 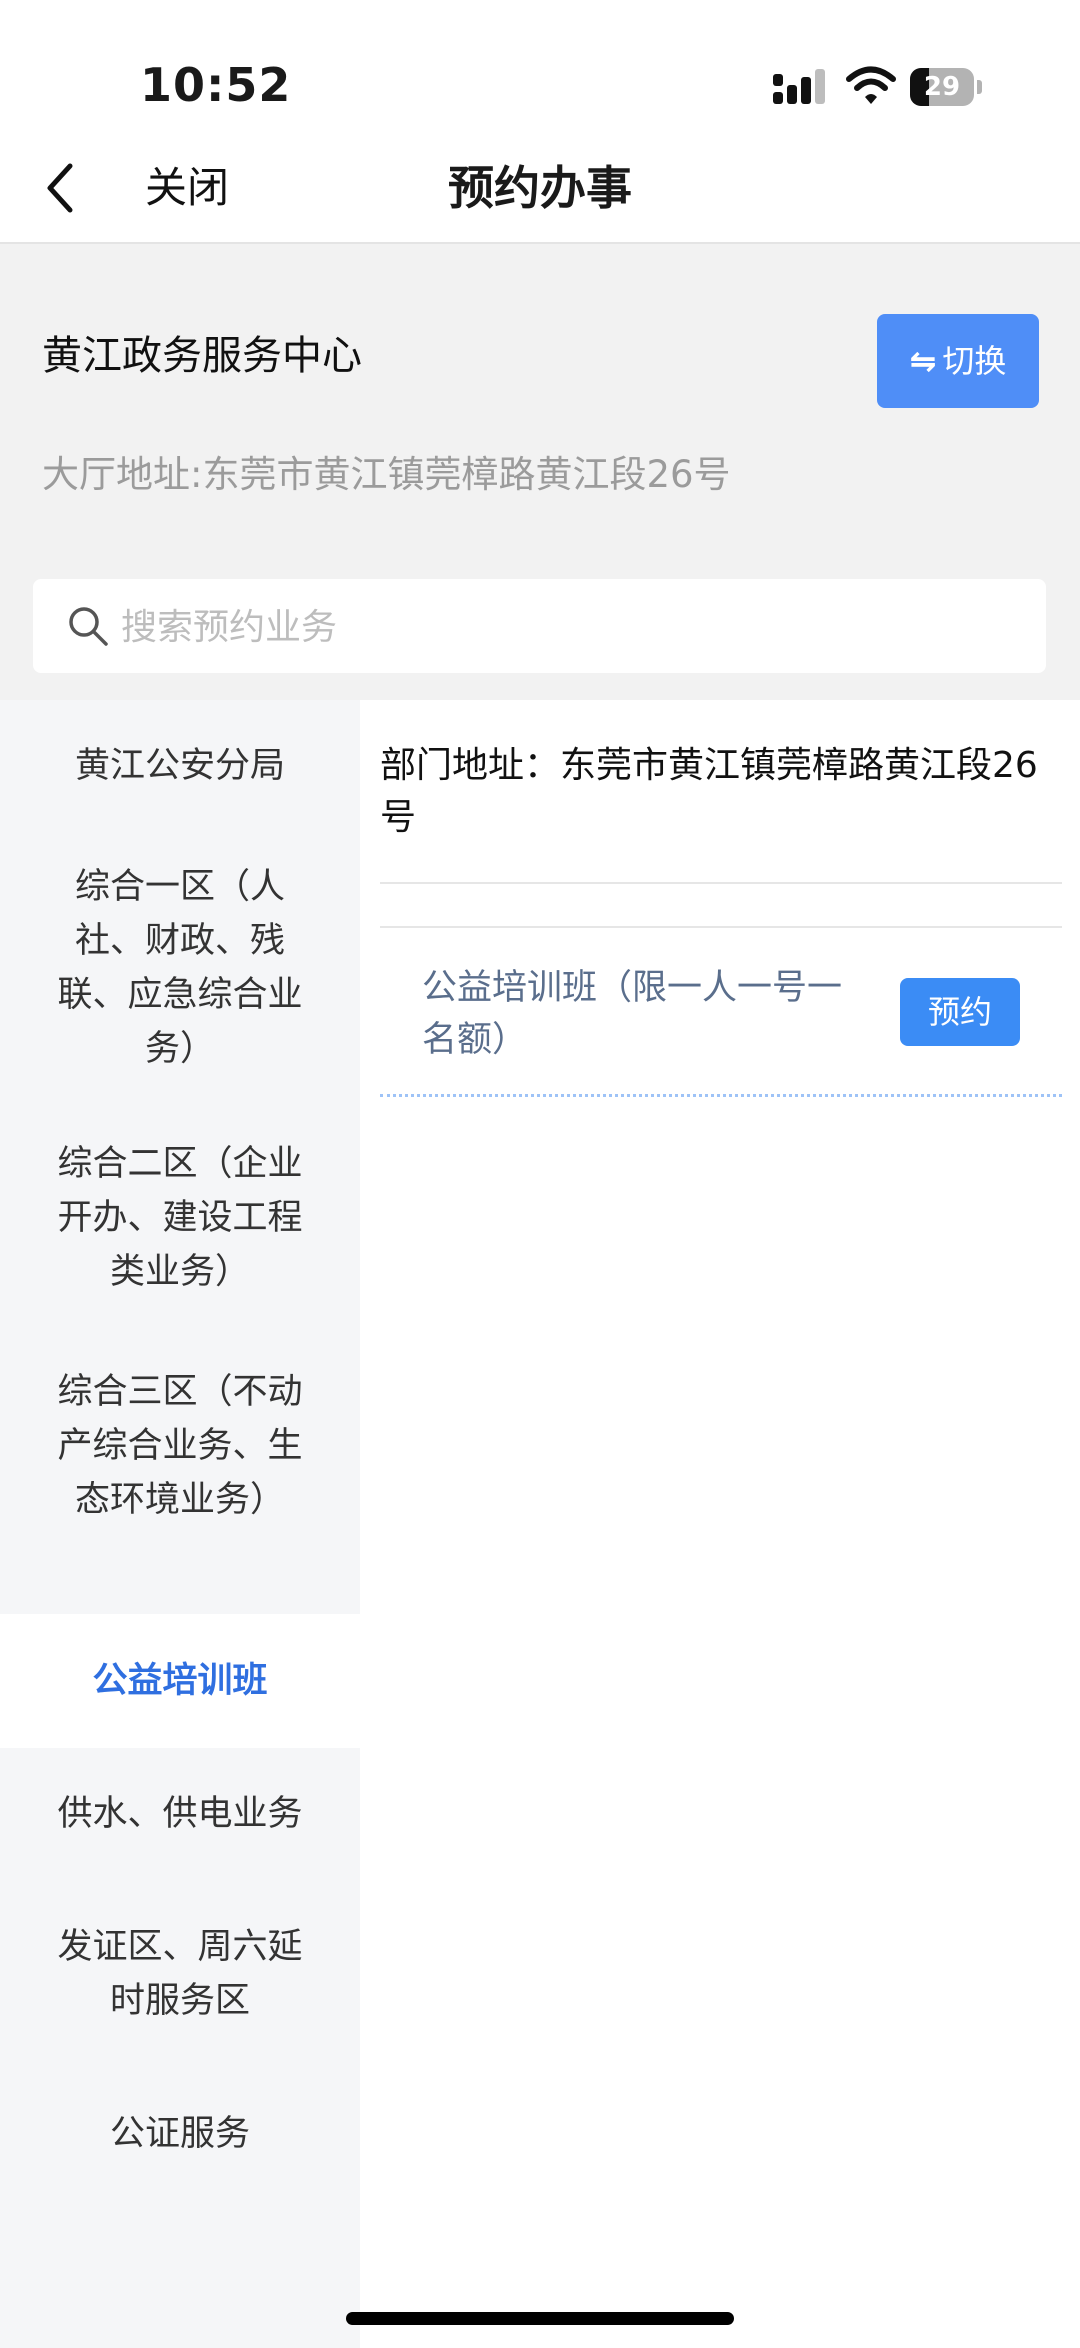 I want to click on search-bar, so click(x=539, y=627).